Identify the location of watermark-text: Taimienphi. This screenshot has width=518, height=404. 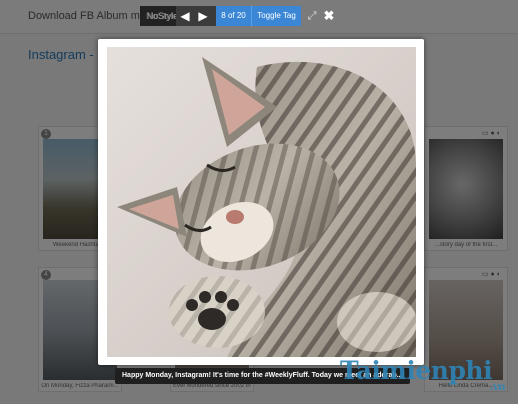
(416, 370).